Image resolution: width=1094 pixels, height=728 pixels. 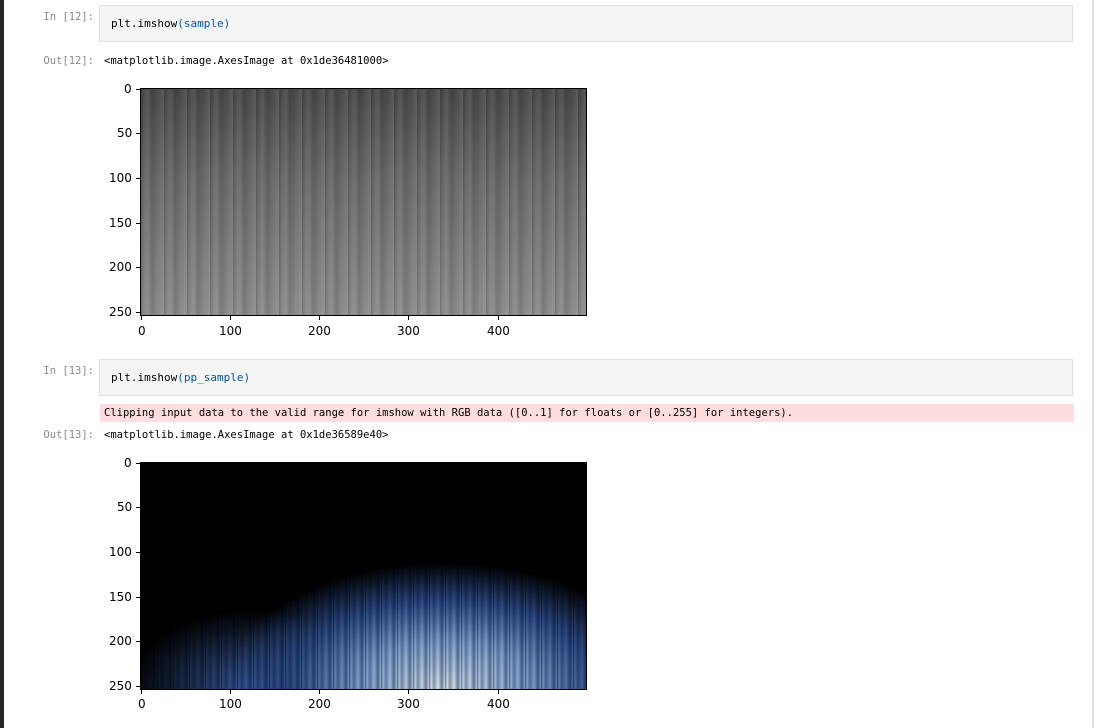 I want to click on in-prompt-12: In [12]:, so click(x=68, y=17).